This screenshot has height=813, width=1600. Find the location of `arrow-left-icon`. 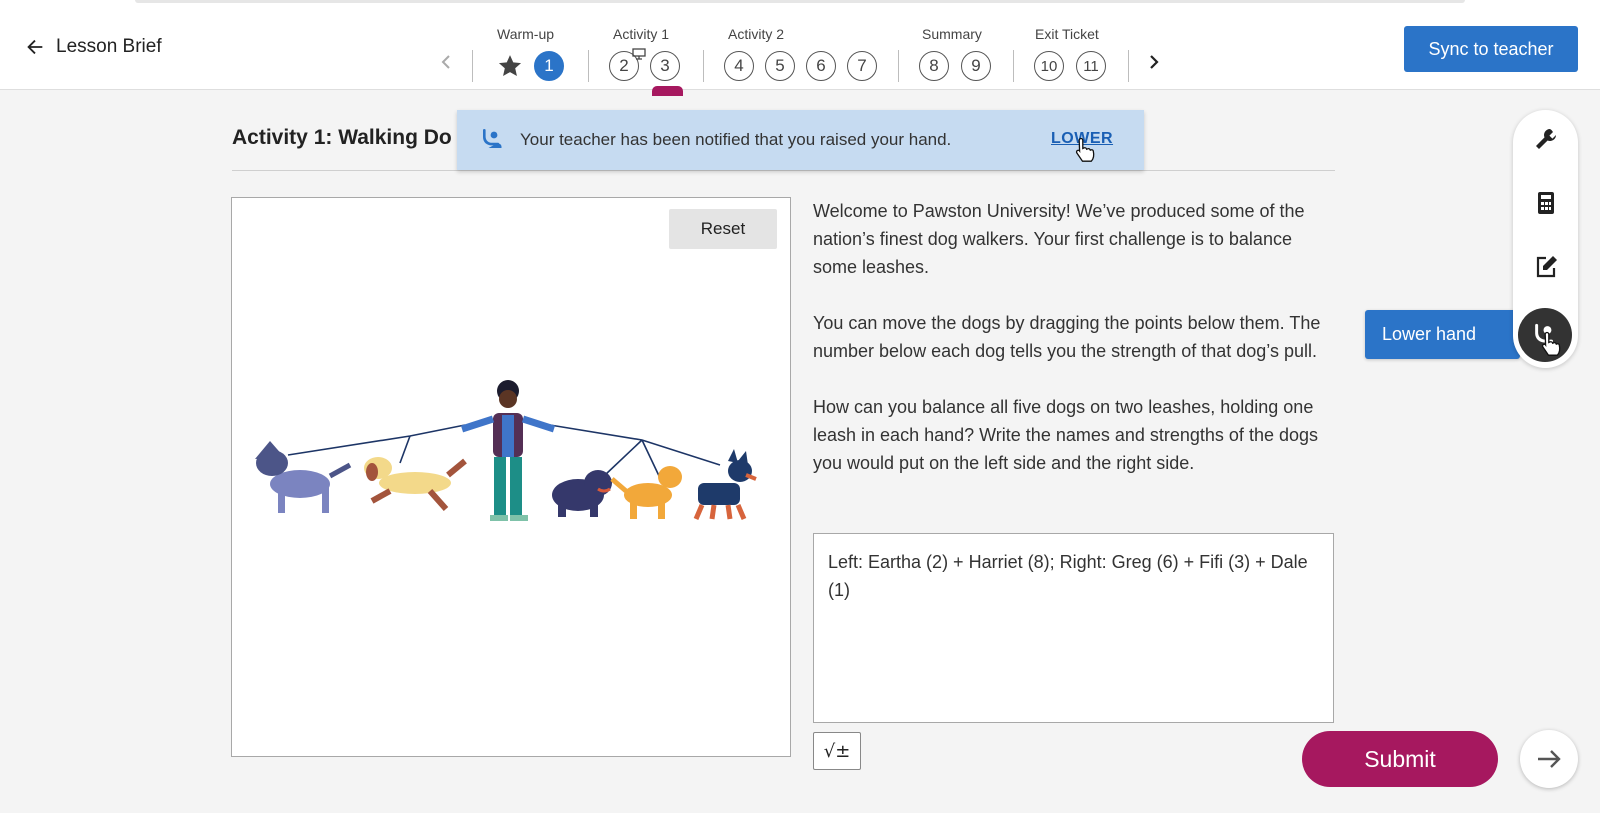

arrow-left-icon is located at coordinates (35, 47).